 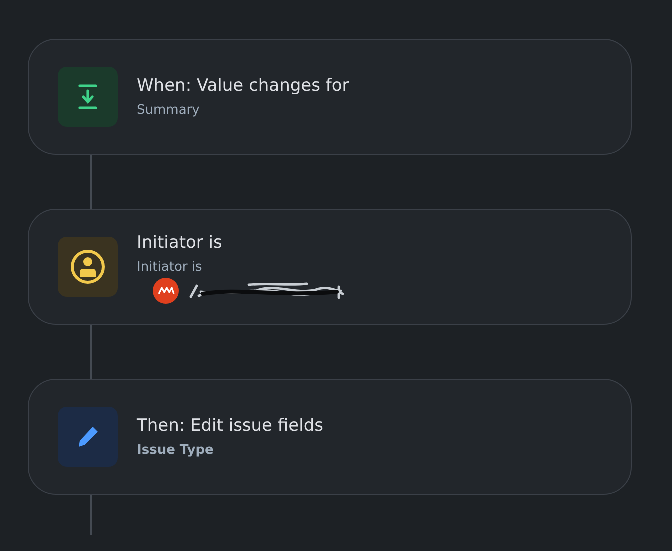 What do you see at coordinates (230, 426) in the screenshot?
I see `step-title: Then: Edit issue fields` at bounding box center [230, 426].